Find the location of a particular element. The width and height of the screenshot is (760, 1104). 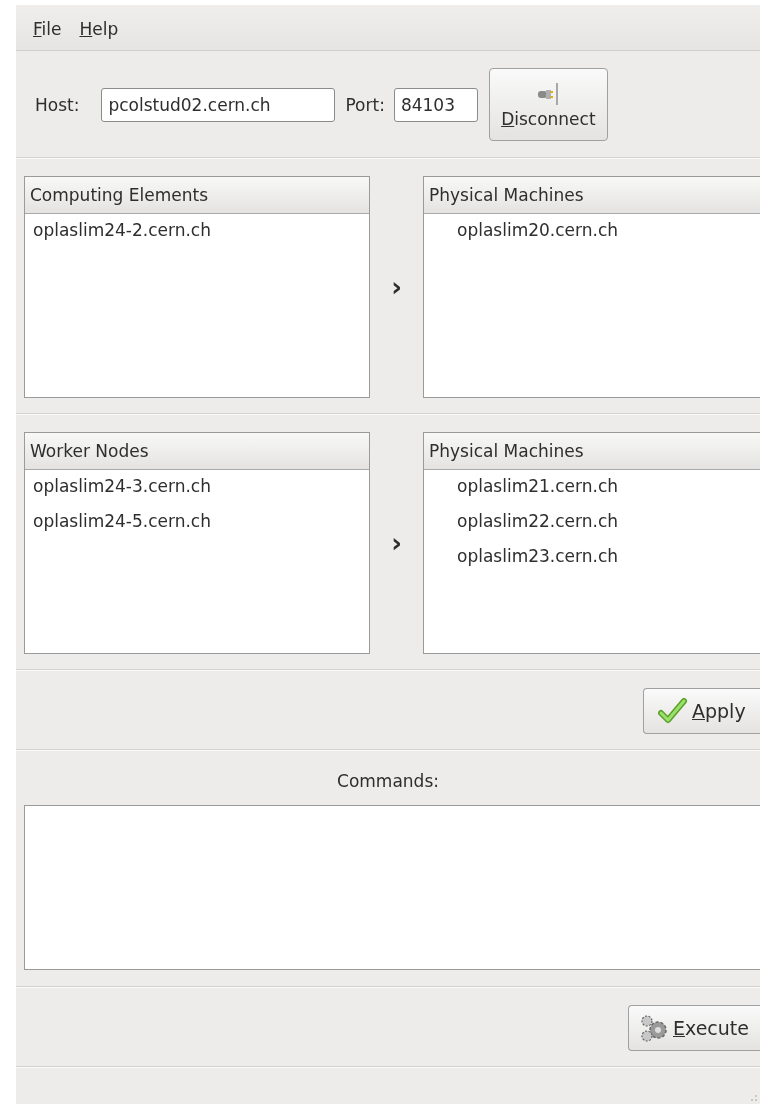

list-item: oplaslim22.cern.ch is located at coordinates (592, 522).